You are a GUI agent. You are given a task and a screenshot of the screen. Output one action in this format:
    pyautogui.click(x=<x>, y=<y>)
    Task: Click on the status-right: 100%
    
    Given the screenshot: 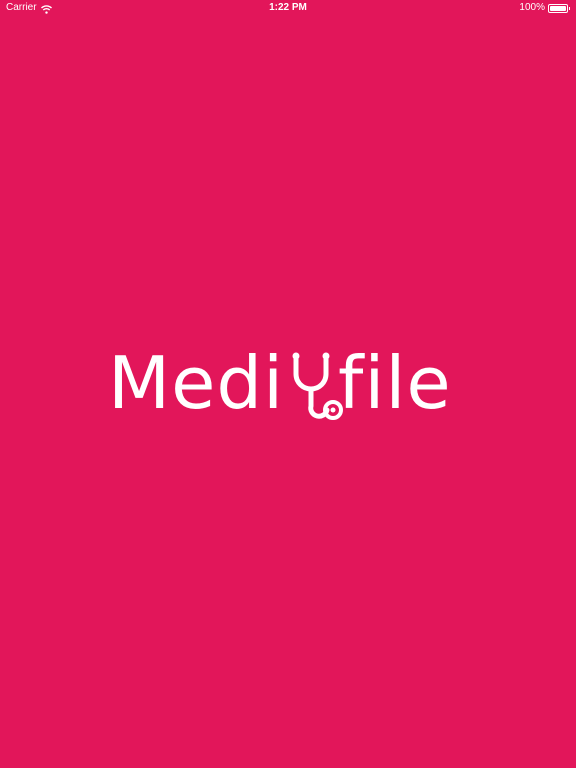 What is the action you would take?
    pyautogui.click(x=544, y=8)
    